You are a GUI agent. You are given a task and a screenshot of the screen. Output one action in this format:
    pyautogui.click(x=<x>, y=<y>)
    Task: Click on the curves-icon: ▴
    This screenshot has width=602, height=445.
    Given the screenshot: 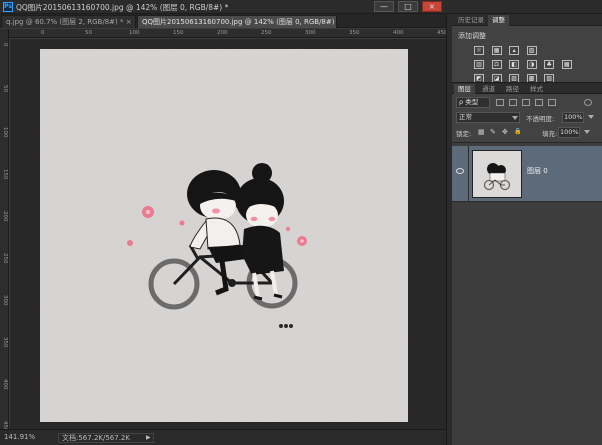 What is the action you would take?
    pyautogui.click(x=514, y=50)
    